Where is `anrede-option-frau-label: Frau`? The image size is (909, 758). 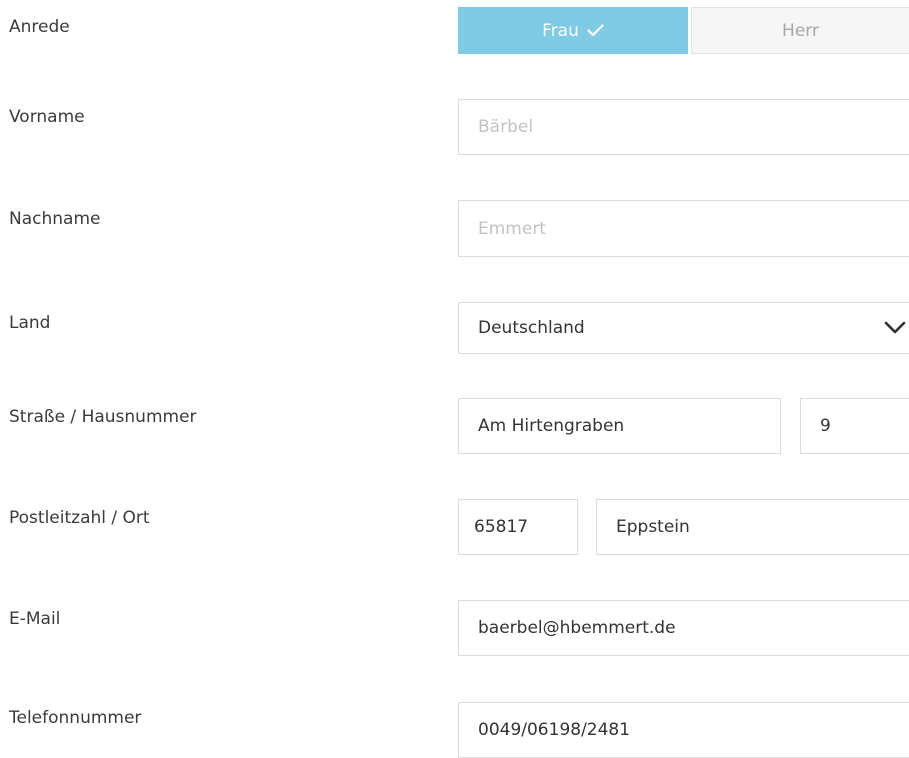
anrede-option-frau-label: Frau is located at coordinates (560, 30).